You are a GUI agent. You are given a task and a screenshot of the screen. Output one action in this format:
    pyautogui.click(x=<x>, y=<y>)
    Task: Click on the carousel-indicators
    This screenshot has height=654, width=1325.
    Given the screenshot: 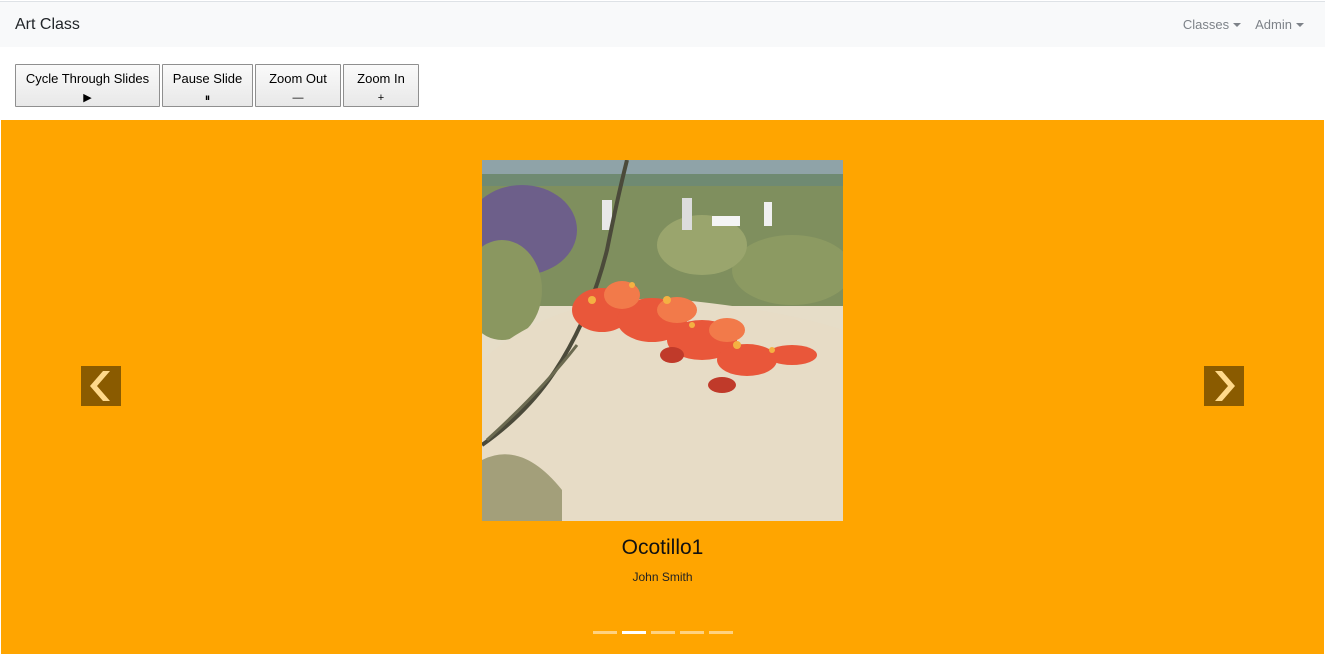 What is the action you would take?
    pyautogui.click(x=663, y=632)
    